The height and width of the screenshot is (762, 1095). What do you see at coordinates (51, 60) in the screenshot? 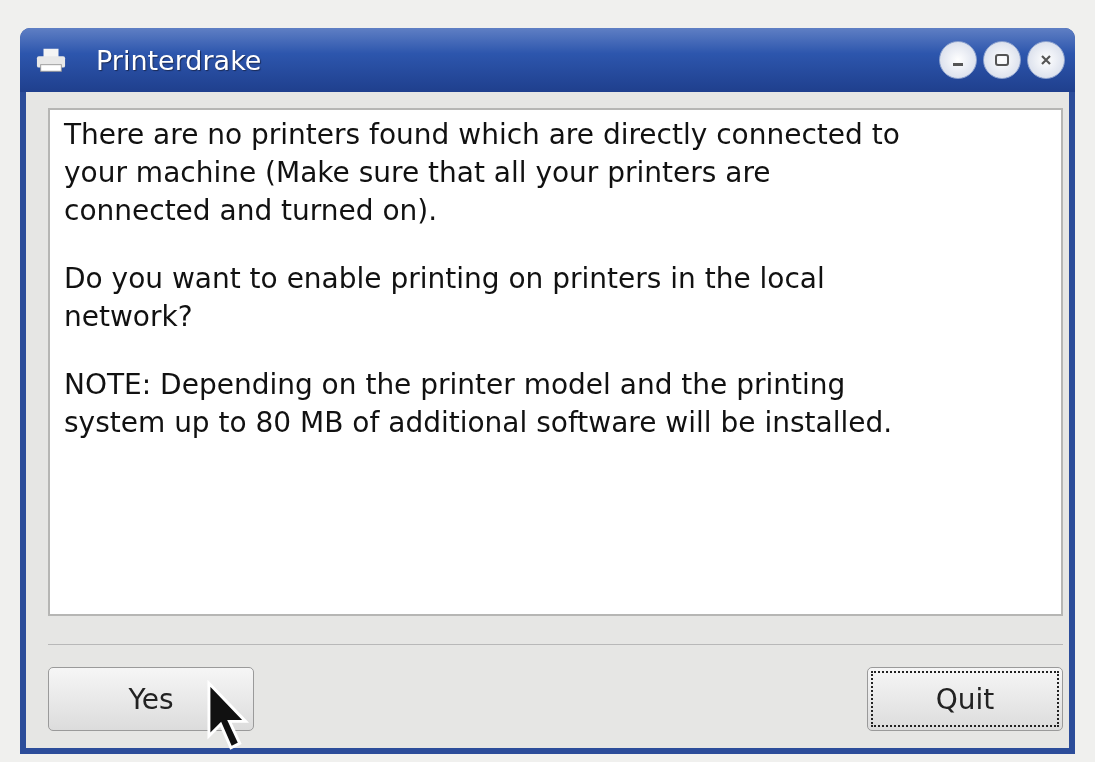
I see `printer-icon` at bounding box center [51, 60].